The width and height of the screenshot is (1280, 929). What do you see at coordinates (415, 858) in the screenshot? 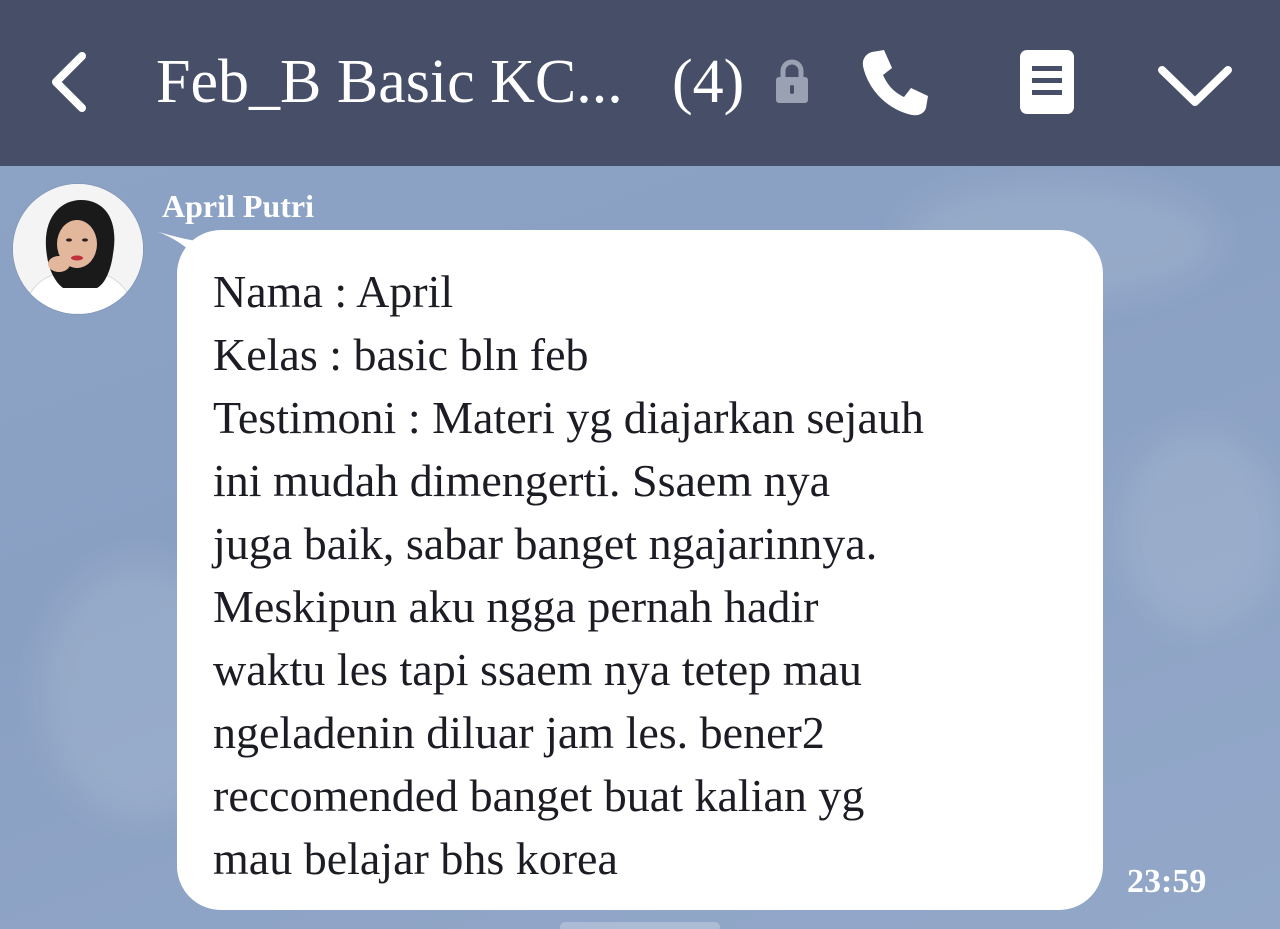
I see `message-line: mau belajar bhs korea` at bounding box center [415, 858].